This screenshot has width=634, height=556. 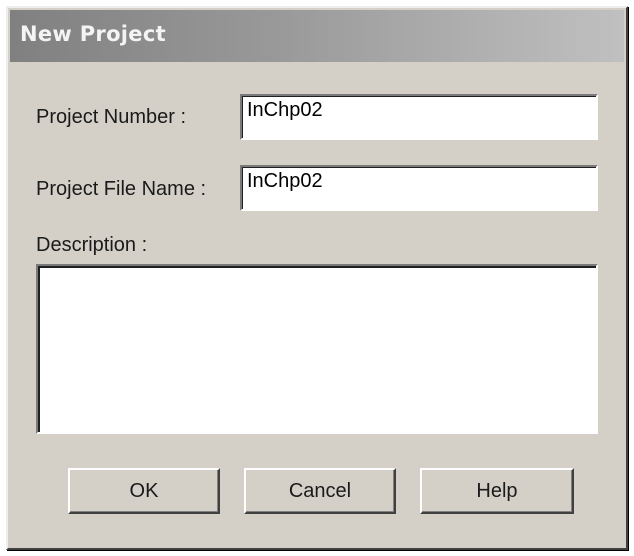 I want to click on dialog-title: New Project, so click(x=93, y=34).